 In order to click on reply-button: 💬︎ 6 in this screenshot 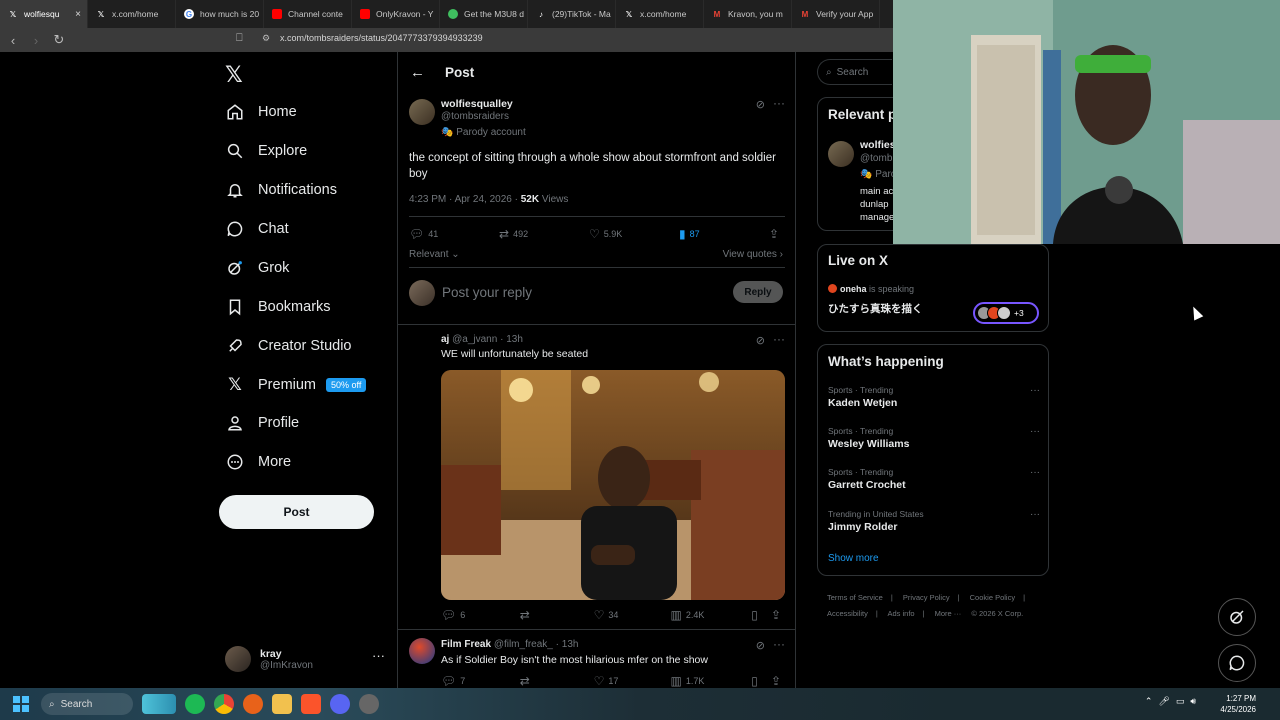, I will do `click(480, 615)`.